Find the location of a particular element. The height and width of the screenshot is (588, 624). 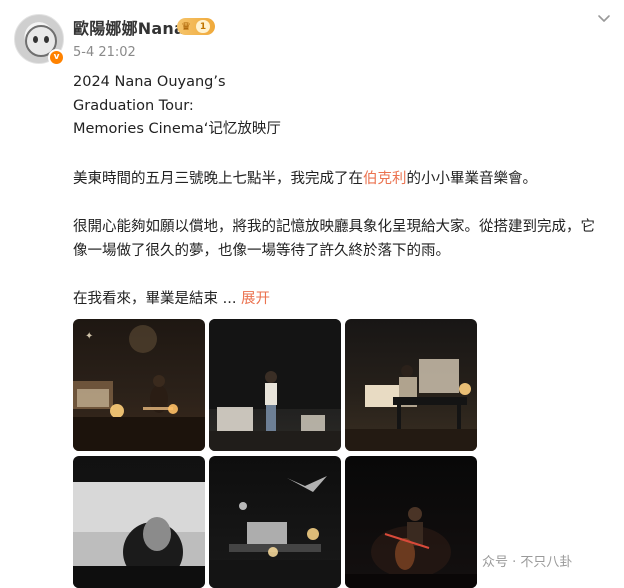

post-title-line-3: Memories Cinema‘记忆放映厅 is located at coordinates (177, 129).